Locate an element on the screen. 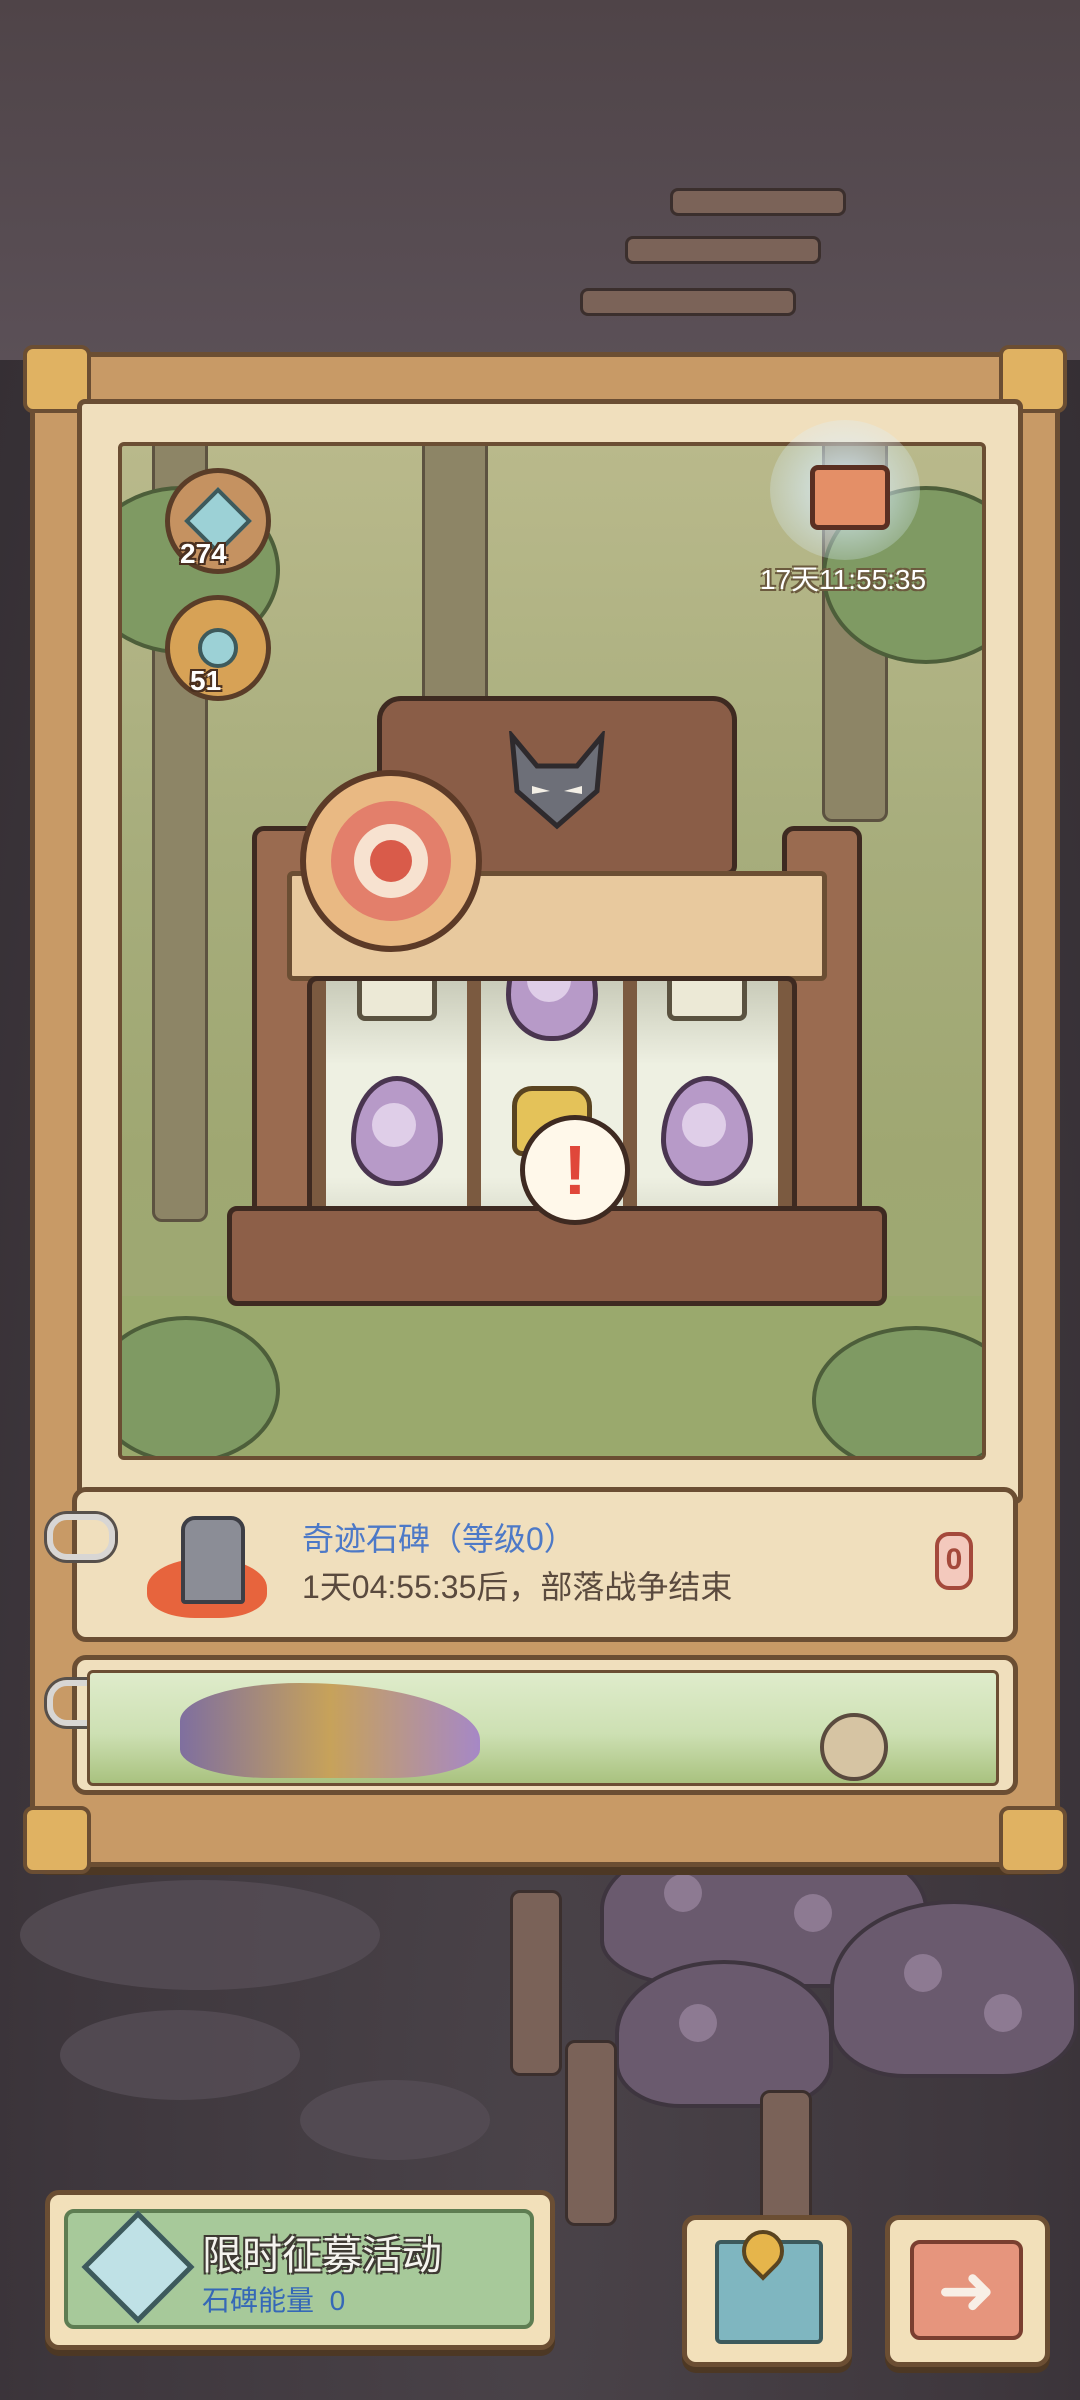 The width and height of the screenshot is (1080, 2400). chest-timer: 17天11:55:35 is located at coordinates (843, 579).